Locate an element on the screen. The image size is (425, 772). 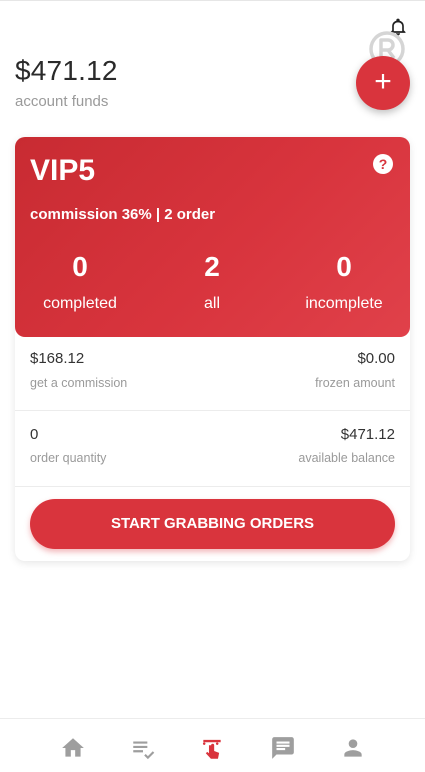
top-border is located at coordinates (212, 0).